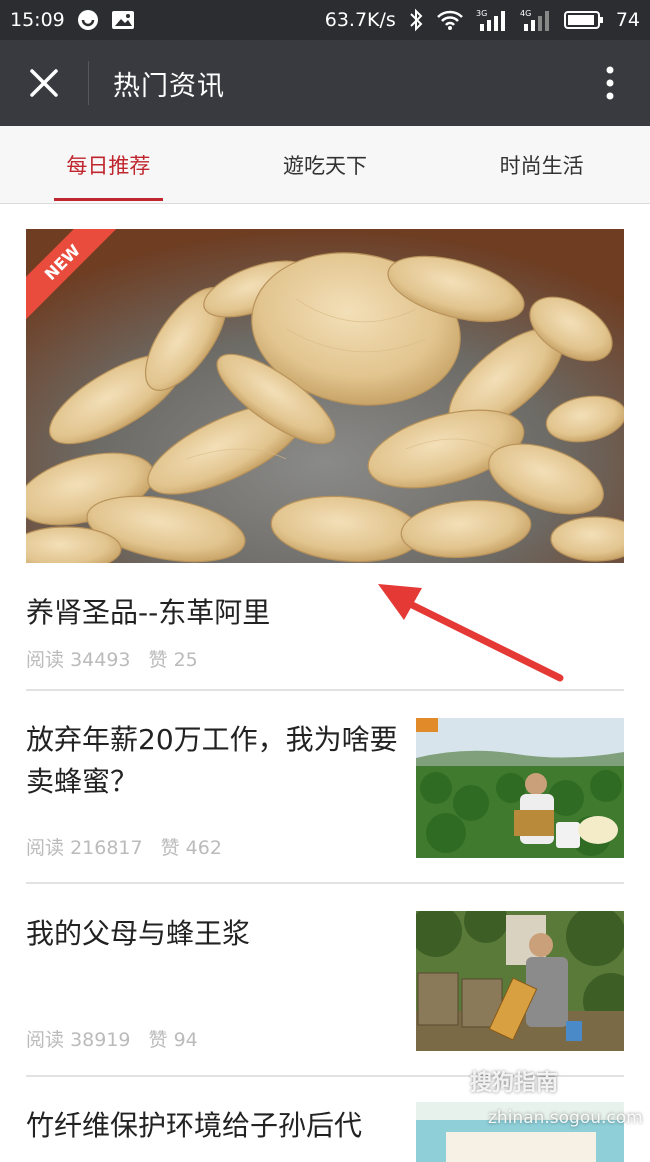  What do you see at coordinates (481, 13) in the screenshot?
I see `svg-text: 3G` at bounding box center [481, 13].